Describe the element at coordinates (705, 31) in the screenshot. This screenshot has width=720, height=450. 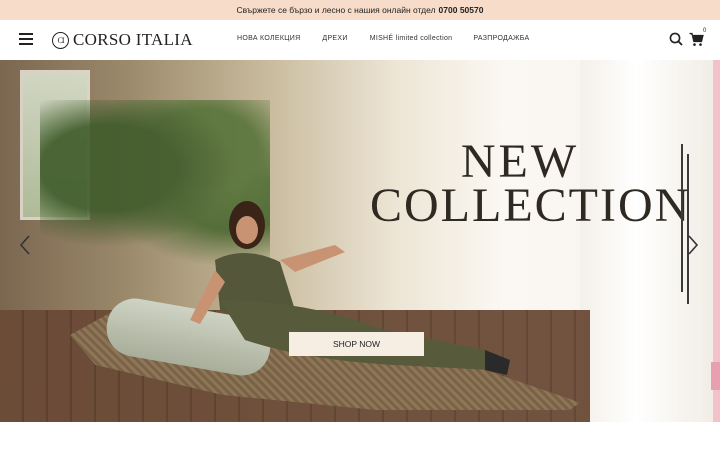
I see `cart-count-badge: 0` at that location.